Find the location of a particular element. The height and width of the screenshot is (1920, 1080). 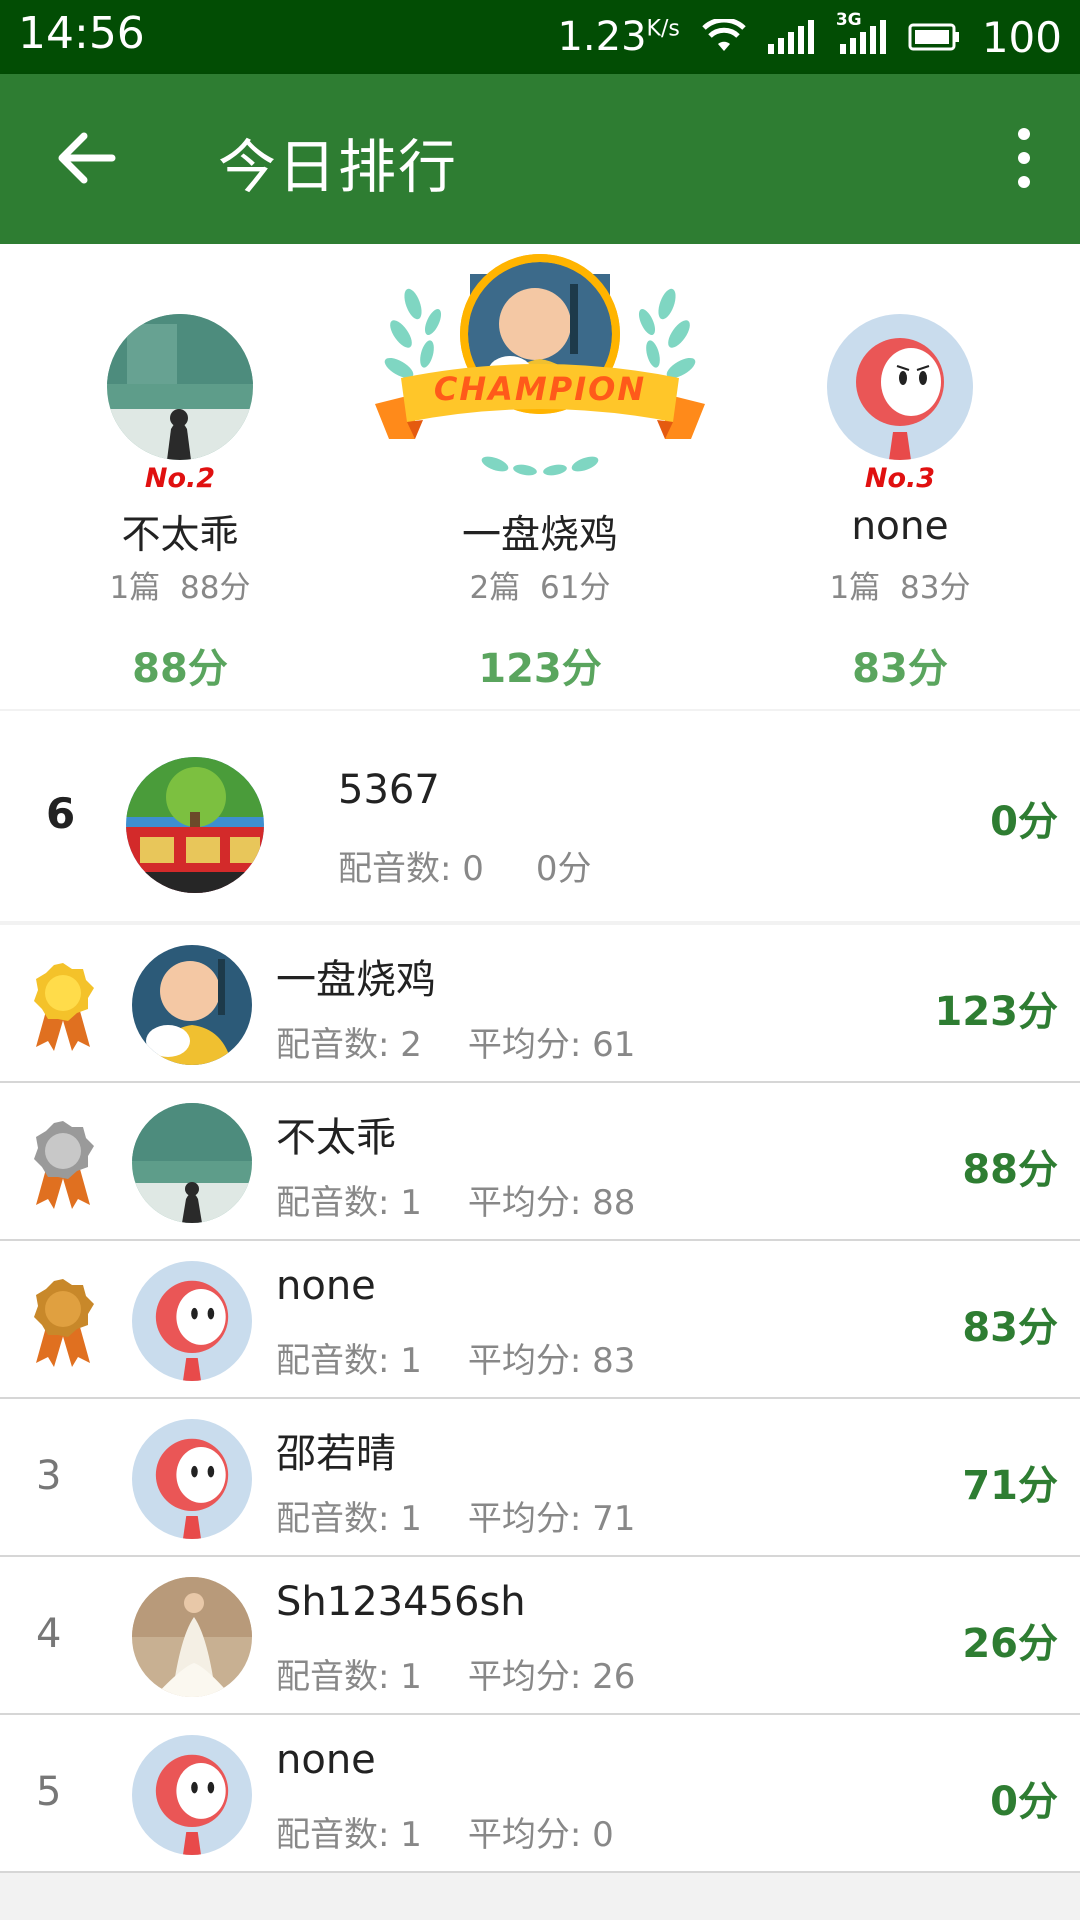

podium-score: 88分 is located at coordinates (180, 669).